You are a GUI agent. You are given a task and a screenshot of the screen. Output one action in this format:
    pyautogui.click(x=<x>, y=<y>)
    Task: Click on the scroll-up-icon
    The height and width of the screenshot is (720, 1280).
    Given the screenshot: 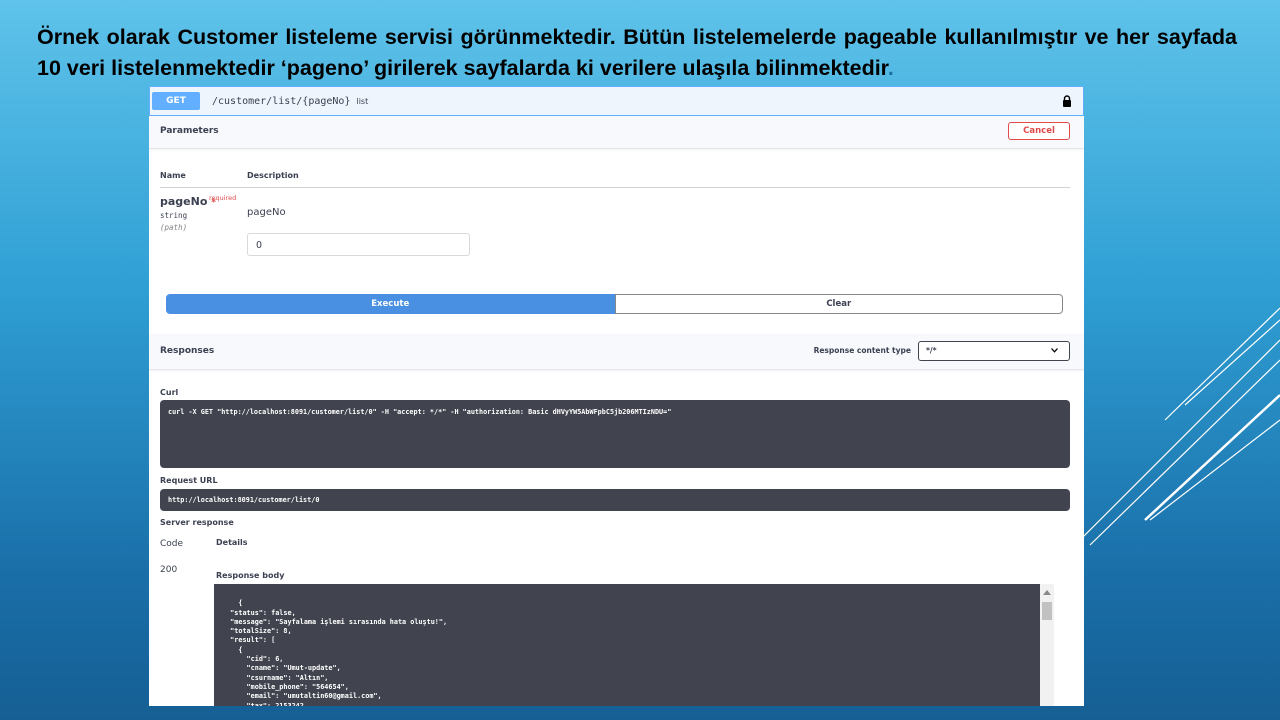 What is the action you would take?
    pyautogui.click(x=1047, y=592)
    